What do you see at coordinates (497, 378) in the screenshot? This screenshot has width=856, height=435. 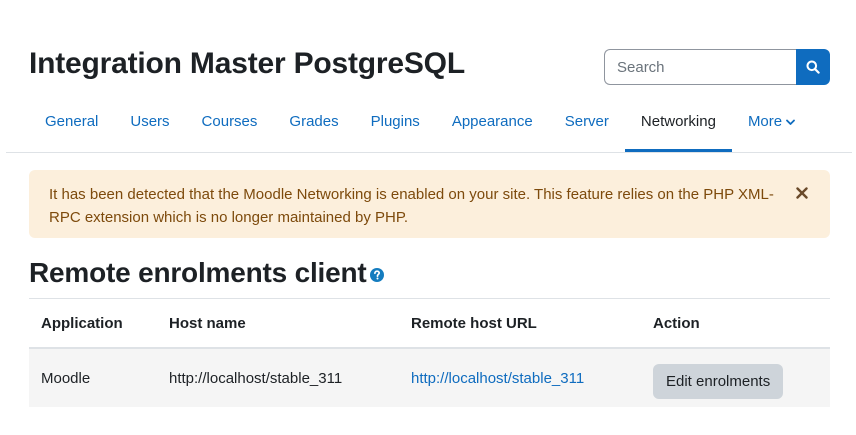 I see `remote-host-url-link: http://localhost/stable_311` at bounding box center [497, 378].